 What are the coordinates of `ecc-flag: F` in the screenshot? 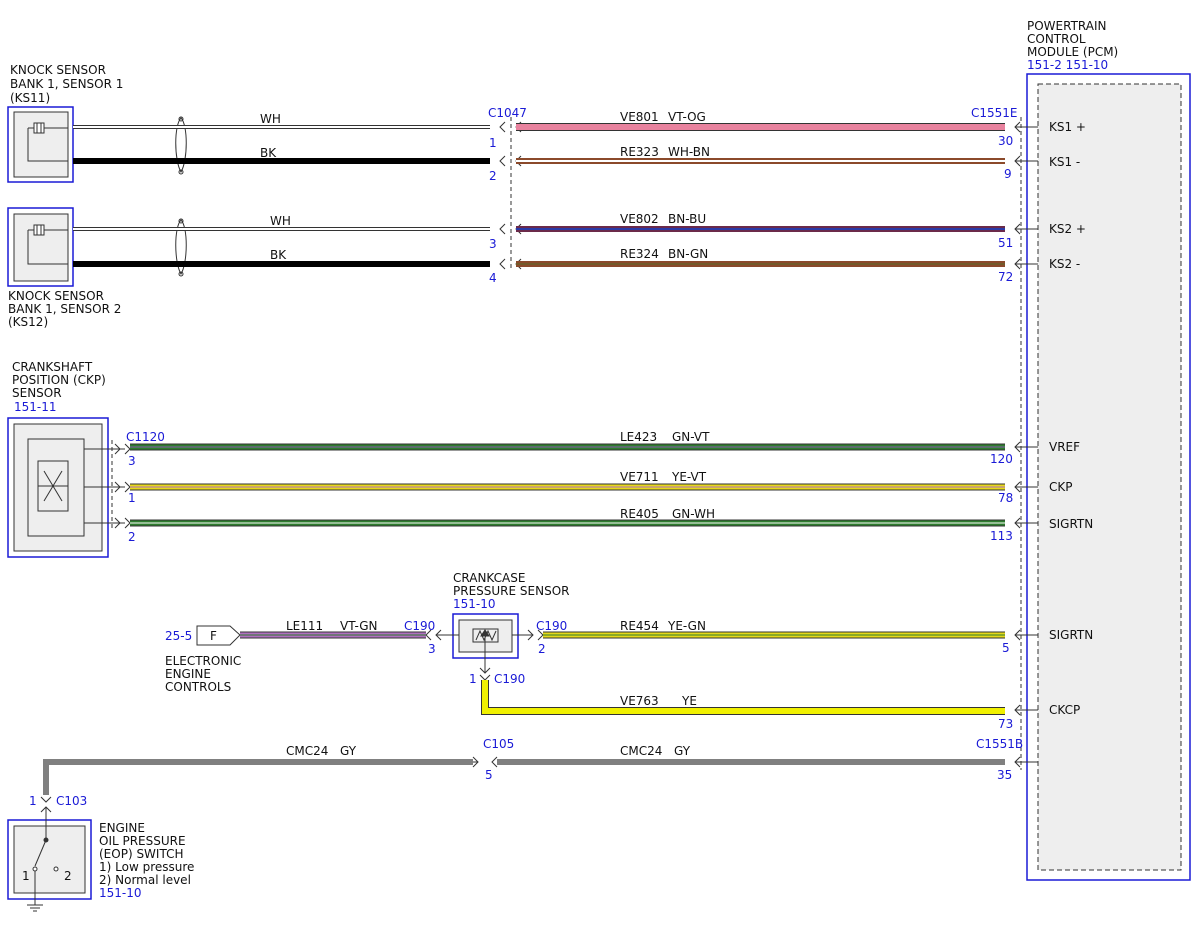 It's located at (213, 636).